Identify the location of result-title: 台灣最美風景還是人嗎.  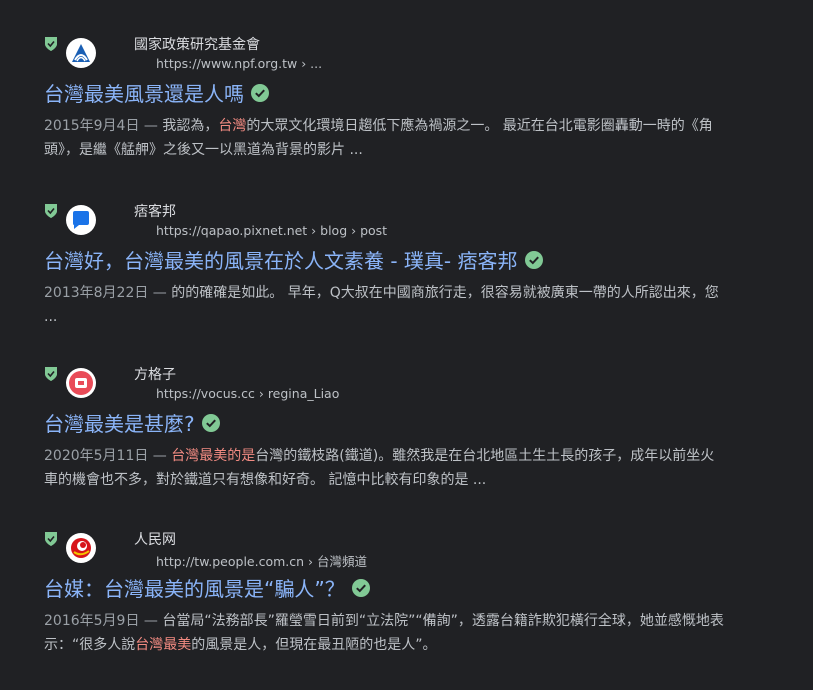
(144, 92).